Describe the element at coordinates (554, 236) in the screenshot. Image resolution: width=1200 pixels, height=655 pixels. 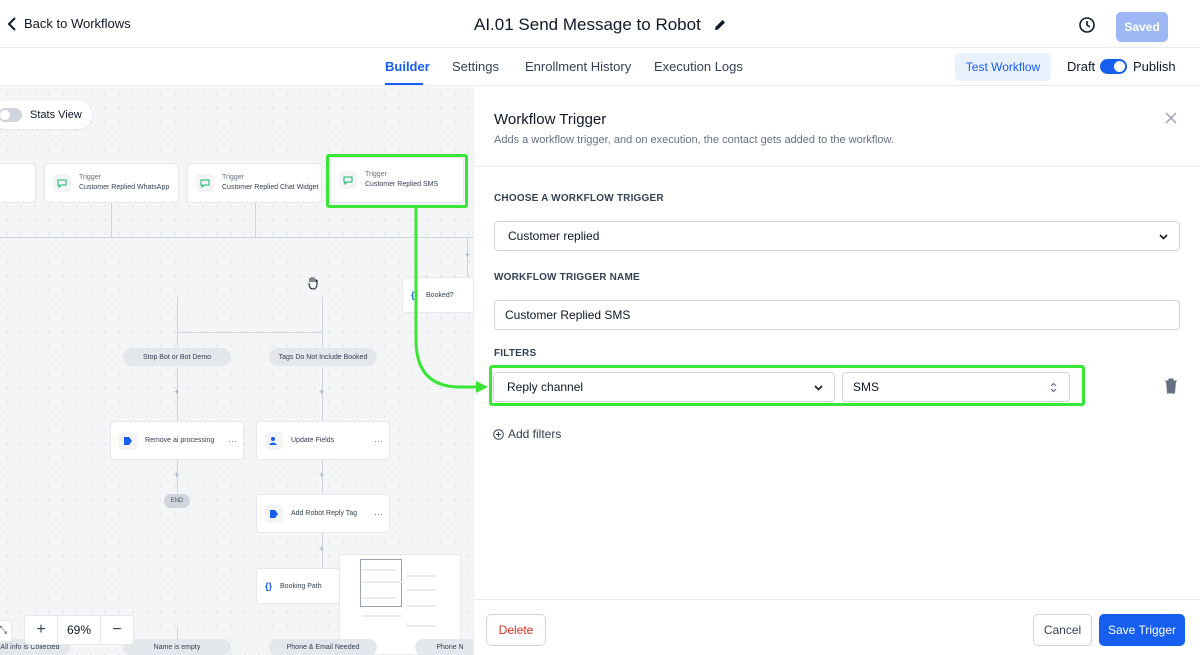
I see `trigger-type-value: Customer replied` at that location.